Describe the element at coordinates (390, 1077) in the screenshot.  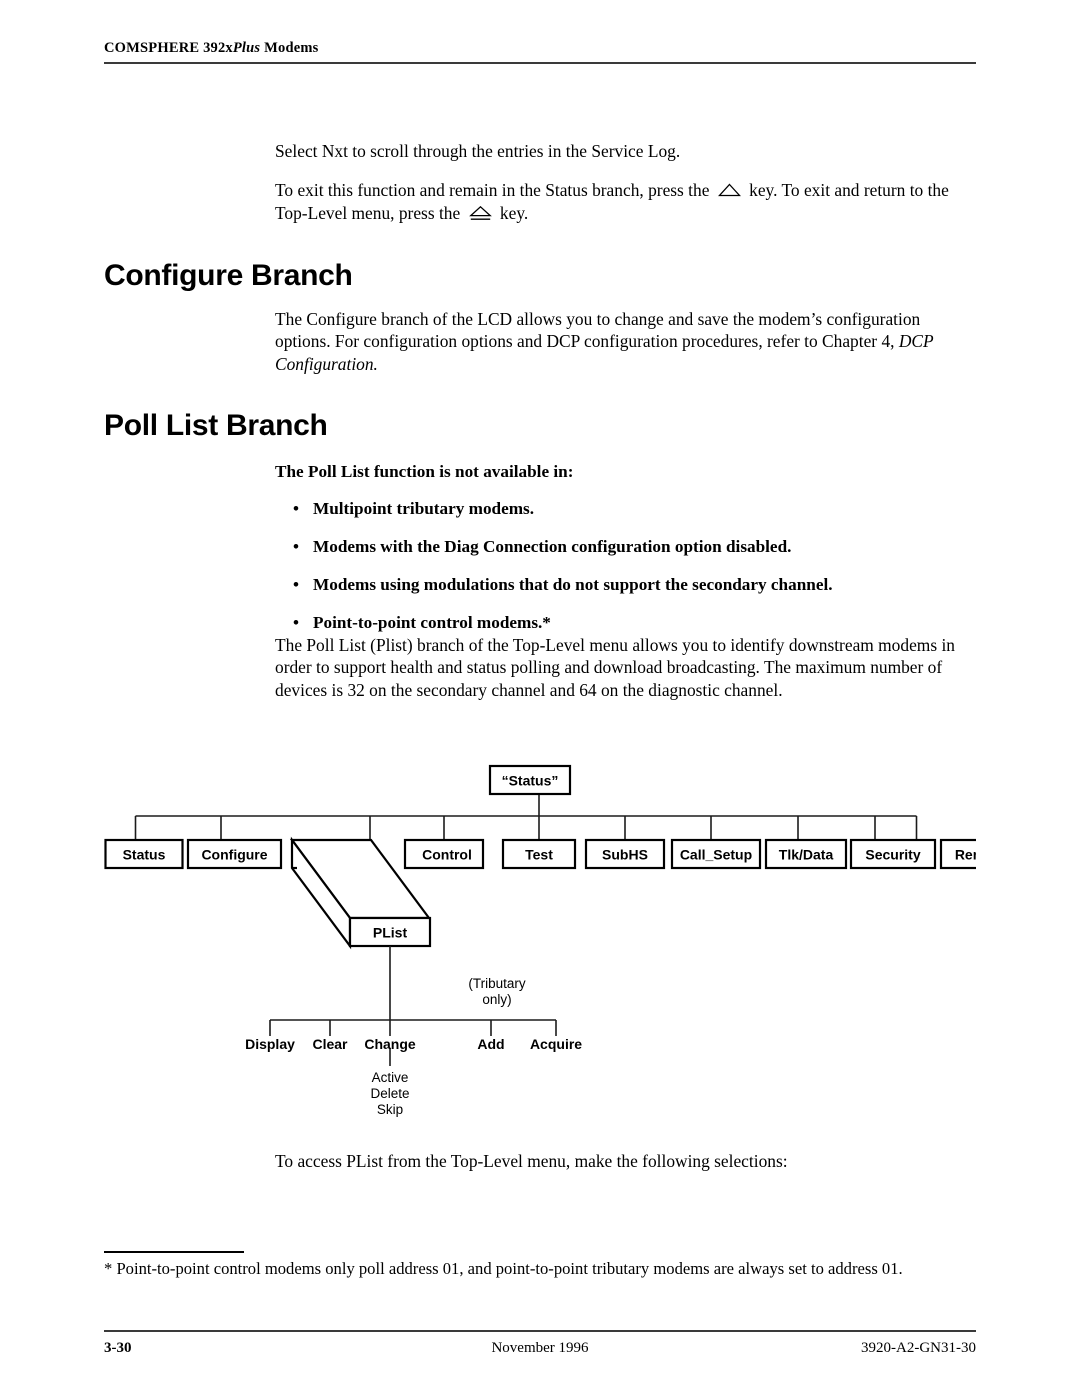
I see `tree-node-active-label: Active` at that location.